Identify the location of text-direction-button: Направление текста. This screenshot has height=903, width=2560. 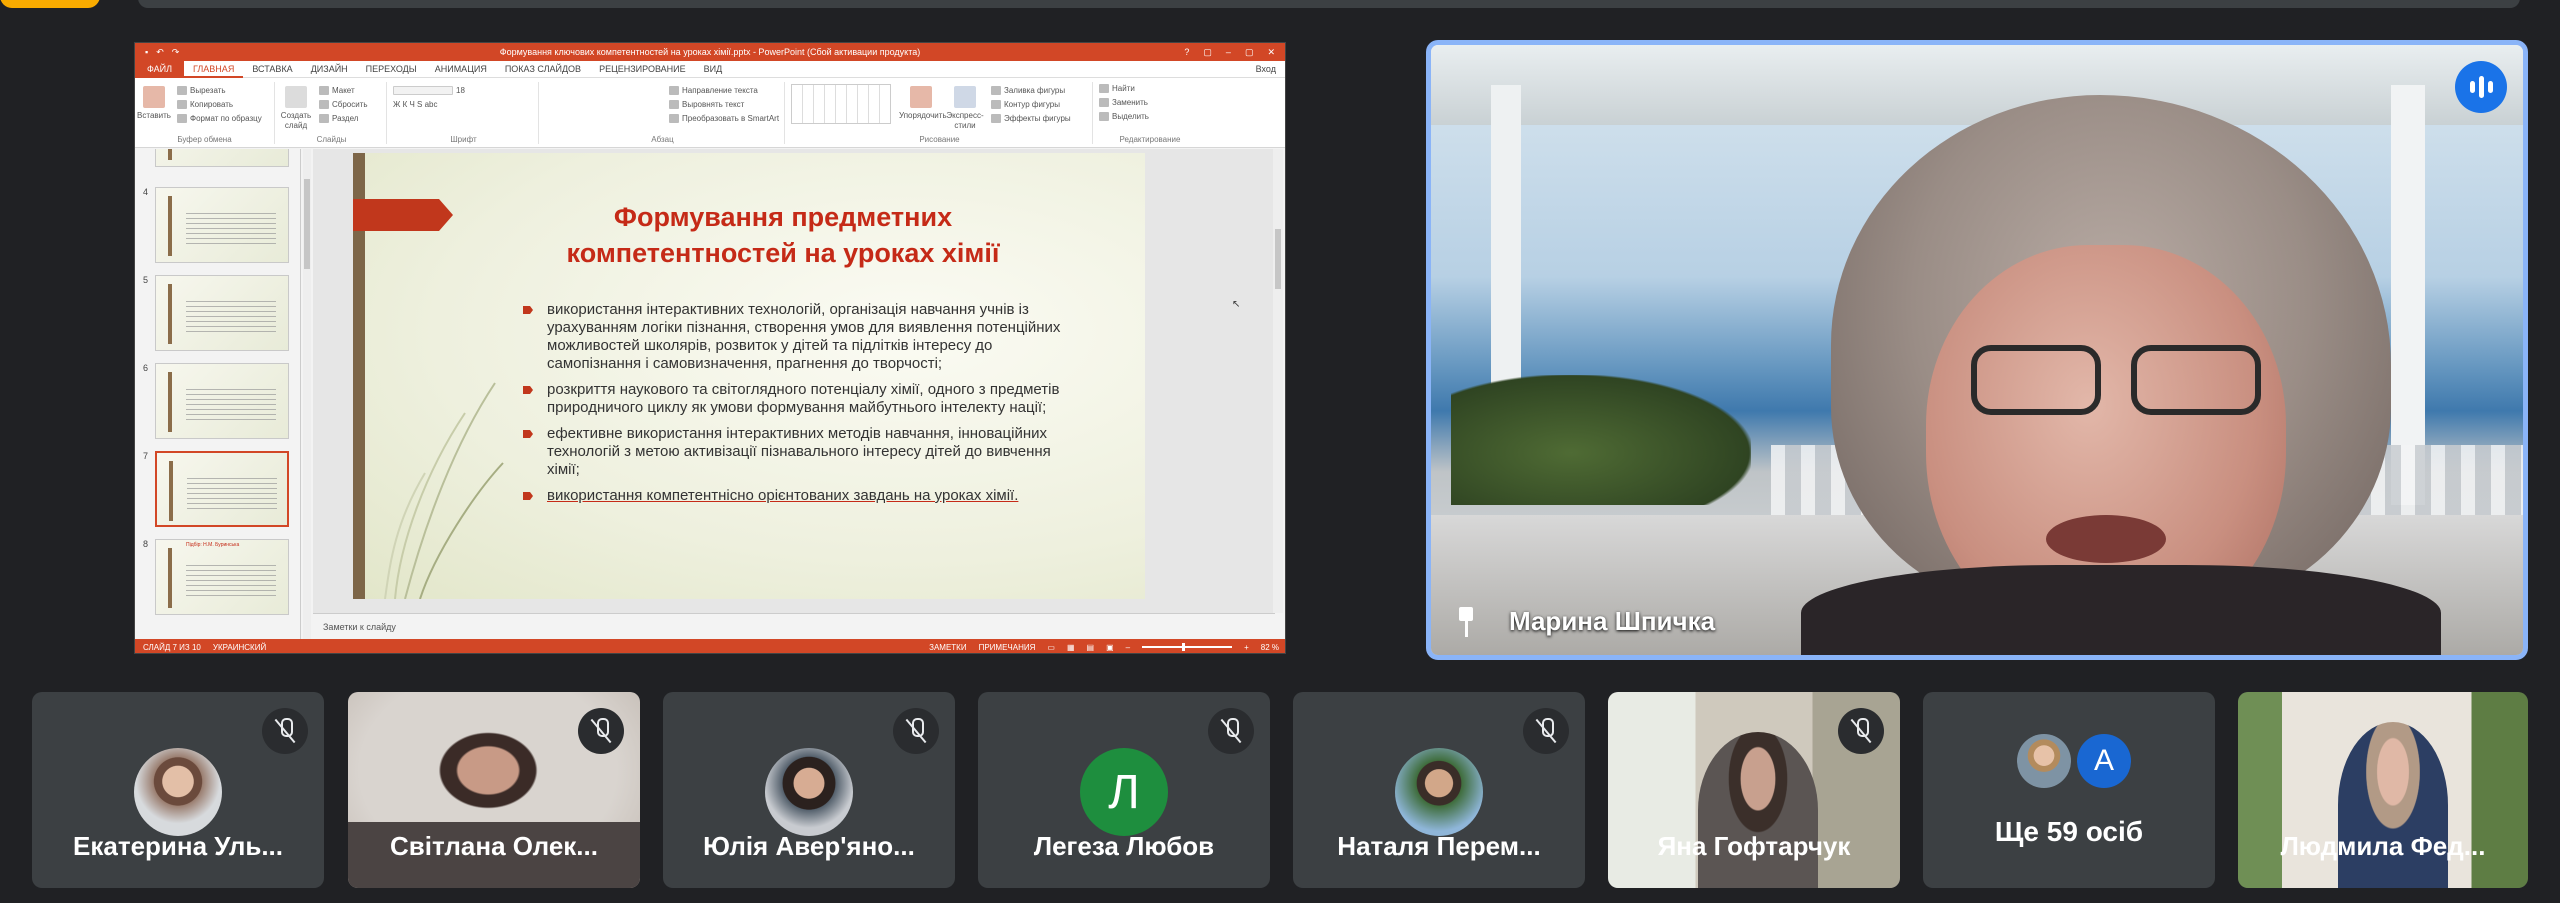
(722, 91).